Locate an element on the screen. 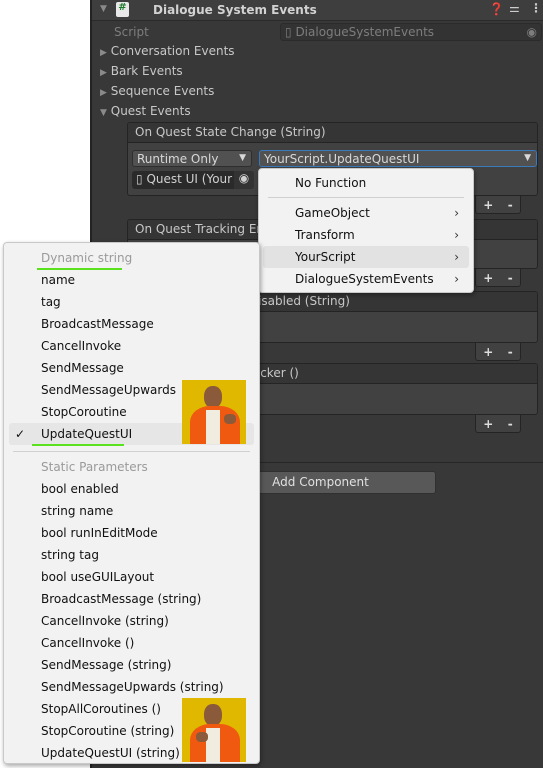 Image resolution: width=543 pixels, height=768 pixels. foldout-conversation-events: ▶ Conversation Events is located at coordinates (167, 51).